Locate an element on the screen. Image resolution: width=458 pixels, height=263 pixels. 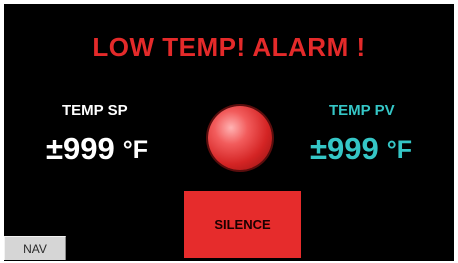
nav-button: NAV is located at coordinates (35, 248).